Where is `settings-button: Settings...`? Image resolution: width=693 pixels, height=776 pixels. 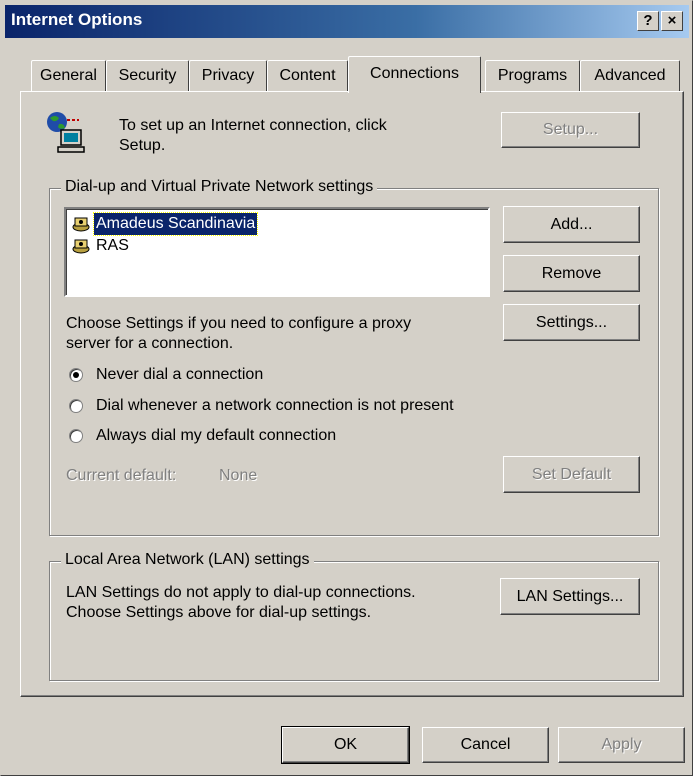 settings-button: Settings... is located at coordinates (571, 322).